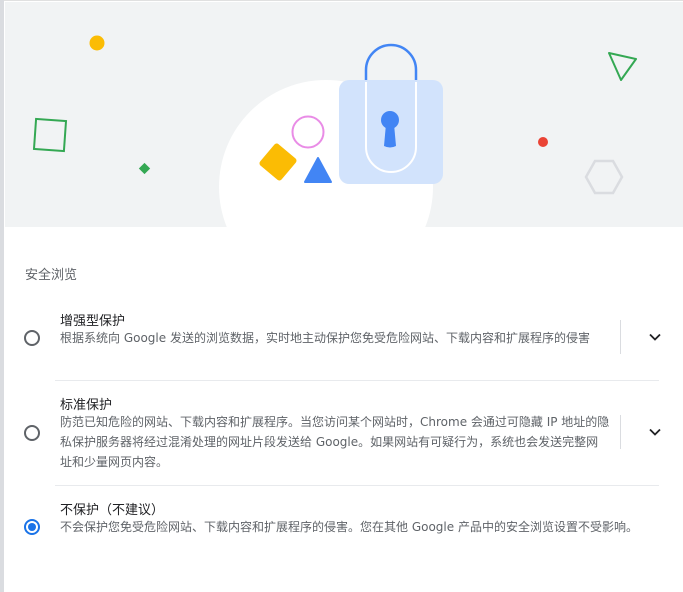  Describe the element at coordinates (543, 142) in the screenshot. I see `illustration-red-dot` at that location.